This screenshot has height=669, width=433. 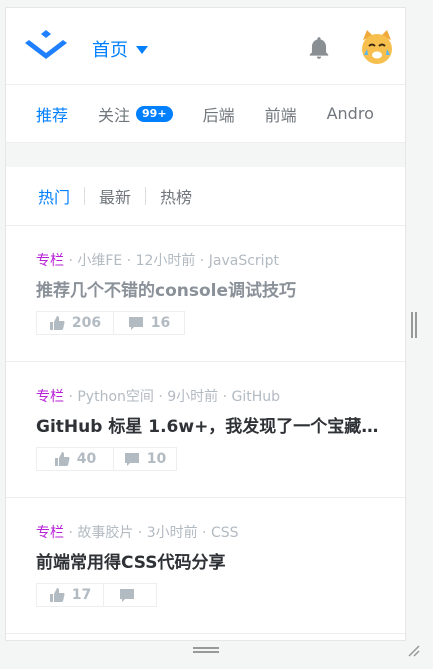 I want to click on tab-following: 关注 99+, so click(x=135, y=114).